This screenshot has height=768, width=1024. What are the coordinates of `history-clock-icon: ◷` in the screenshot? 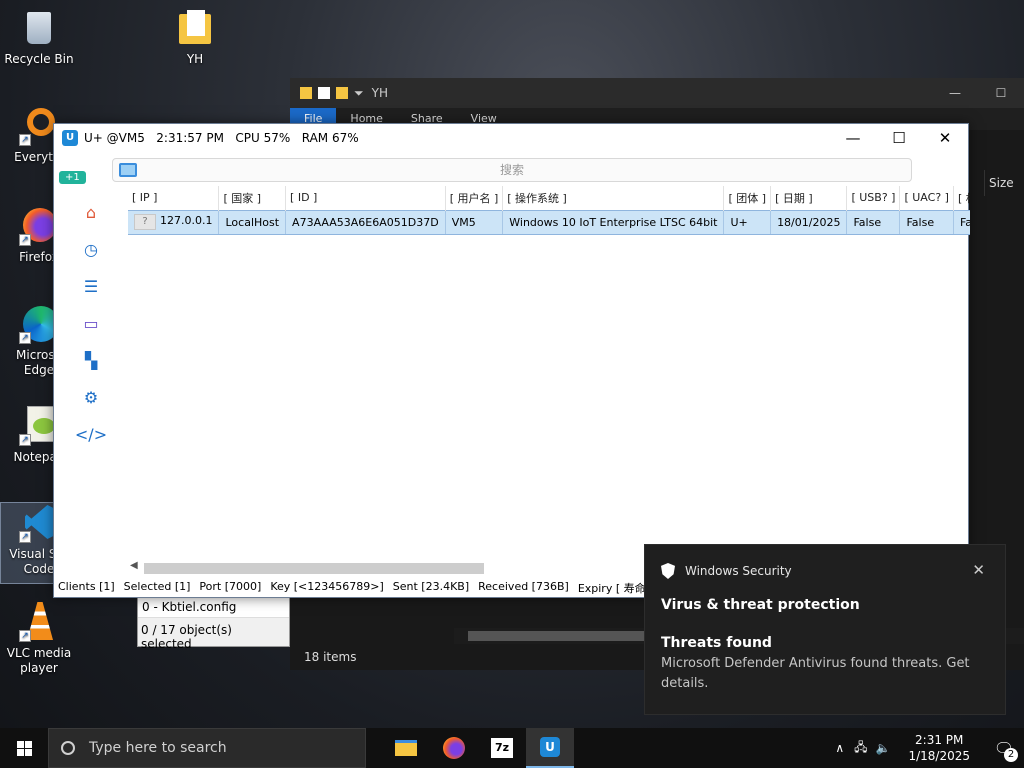 It's located at (91, 249).